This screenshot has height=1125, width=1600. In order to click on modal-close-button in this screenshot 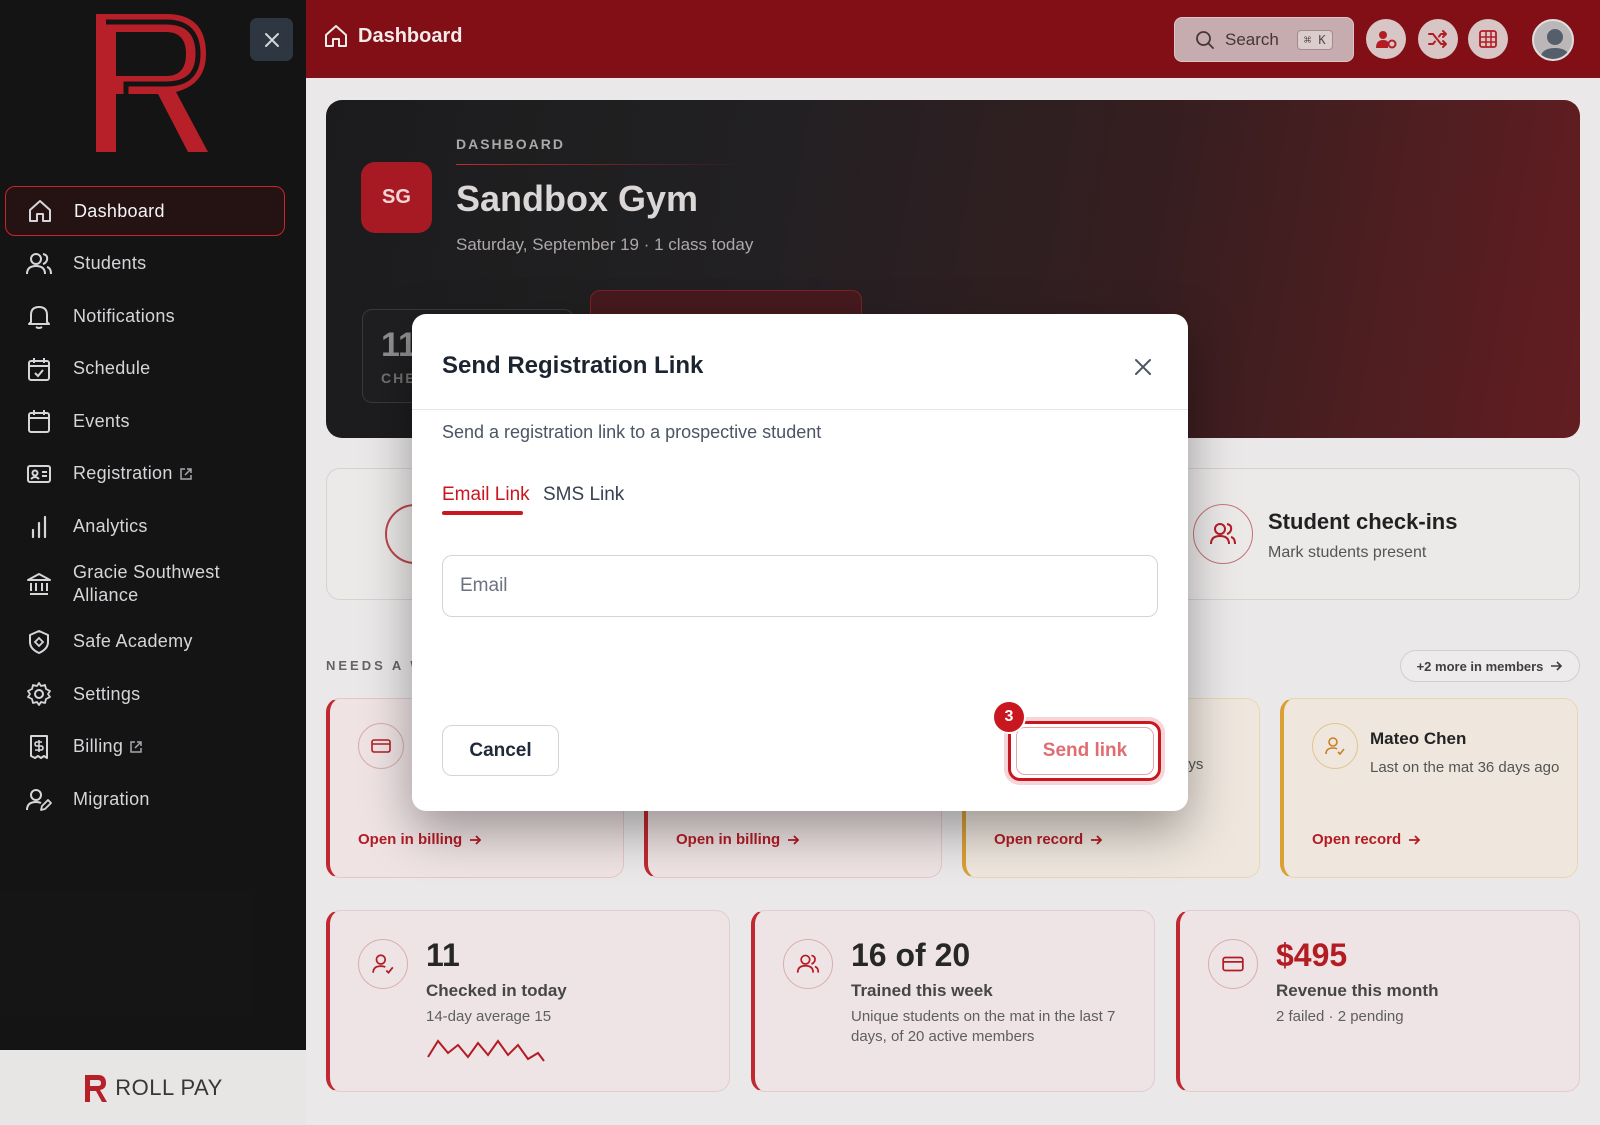, I will do `click(1143, 367)`.